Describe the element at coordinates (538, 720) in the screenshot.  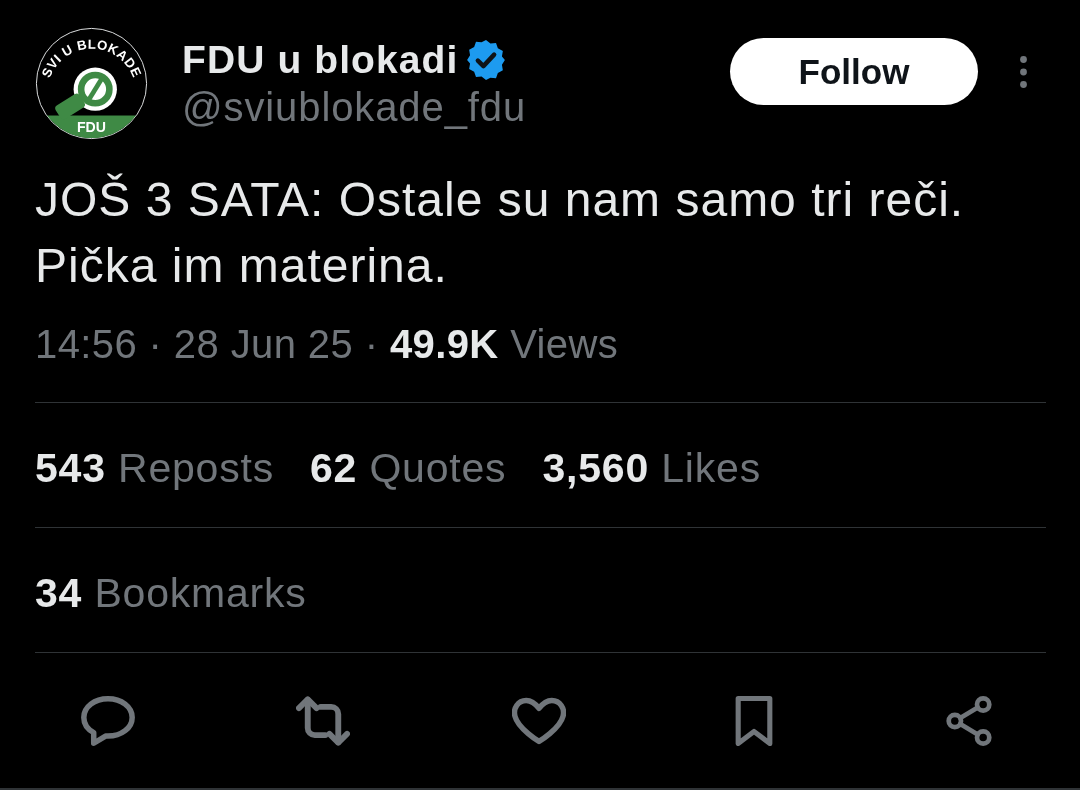
I see `heart-icon` at that location.